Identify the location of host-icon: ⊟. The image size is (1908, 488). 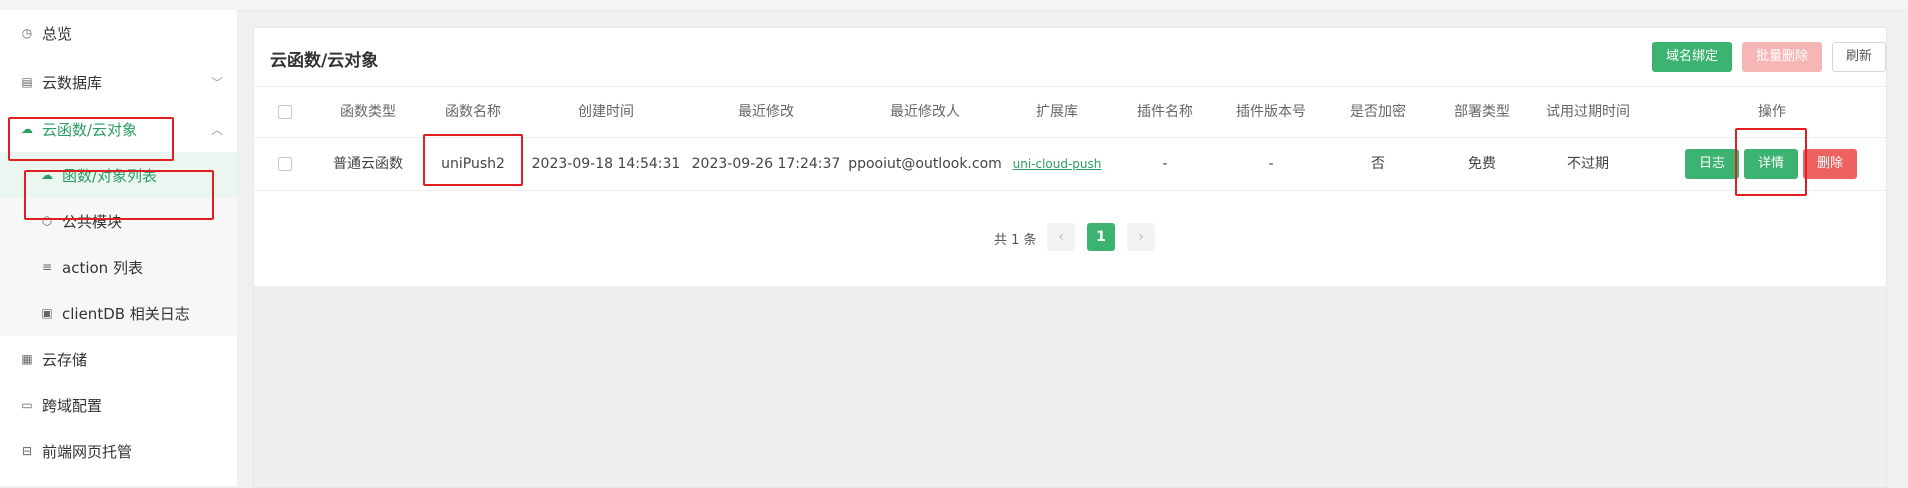
(27, 451).